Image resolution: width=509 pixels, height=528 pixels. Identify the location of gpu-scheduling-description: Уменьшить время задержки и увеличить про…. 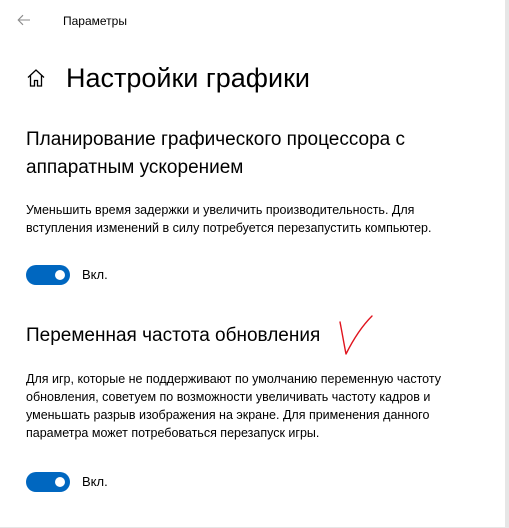
(229, 219).